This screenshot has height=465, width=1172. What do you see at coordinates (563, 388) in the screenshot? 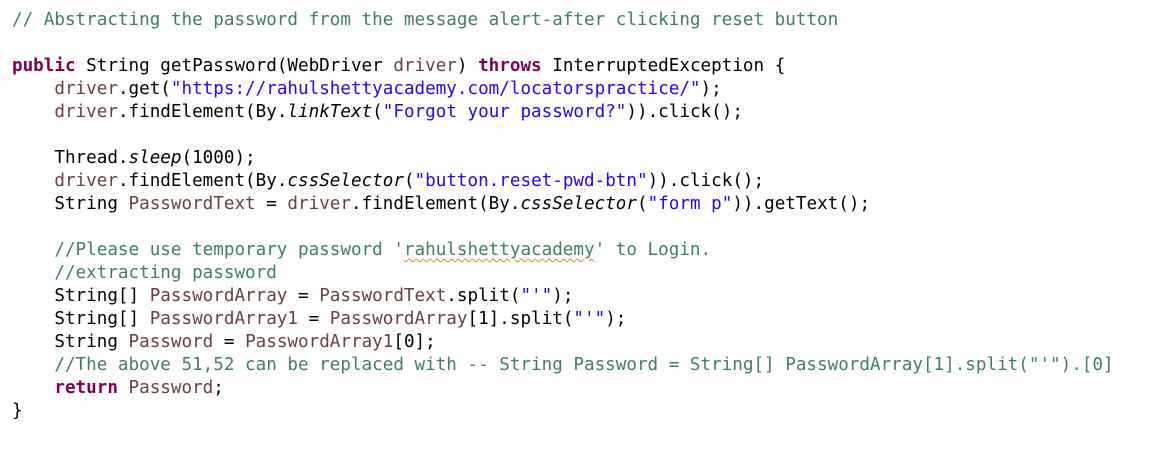
I see `code-line: return Password;` at bounding box center [563, 388].